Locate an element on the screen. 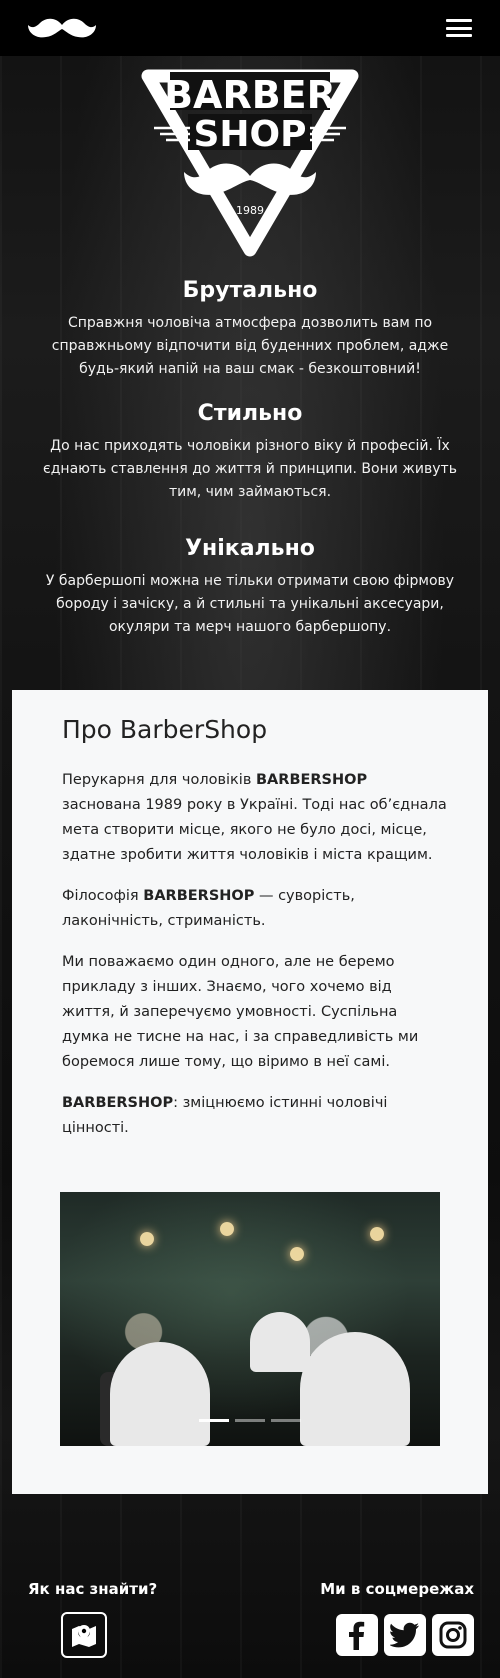  photo-carousel is located at coordinates (250, 1319).